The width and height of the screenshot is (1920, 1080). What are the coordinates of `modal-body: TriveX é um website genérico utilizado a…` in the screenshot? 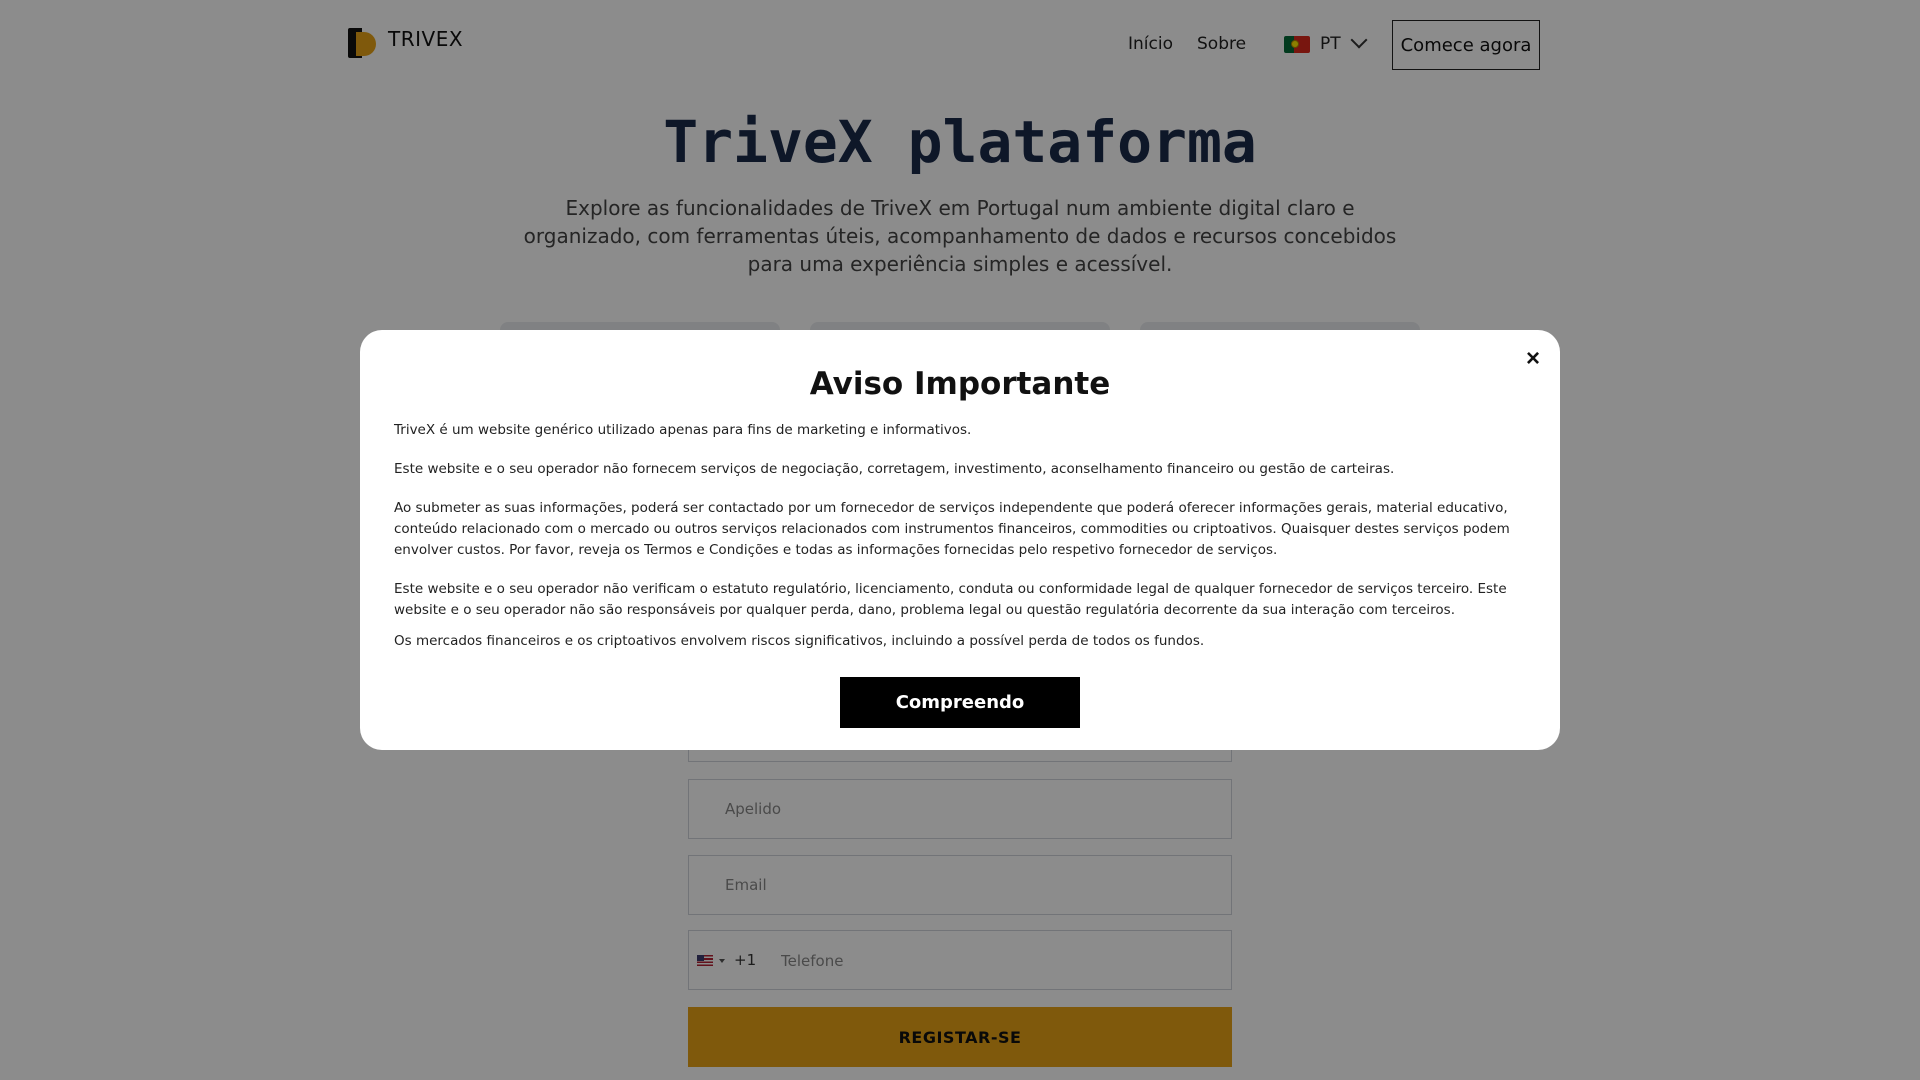 It's located at (960, 536).